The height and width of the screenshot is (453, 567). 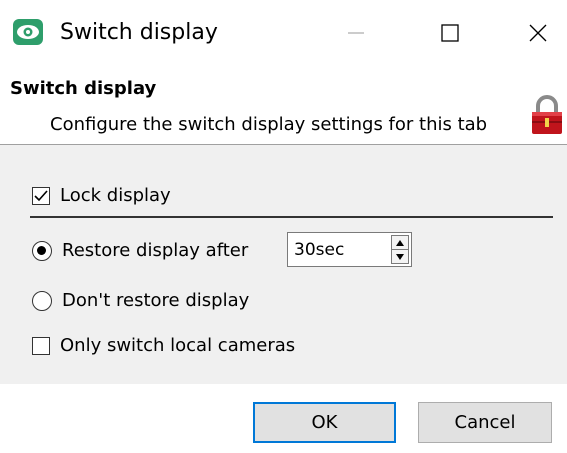 What do you see at coordinates (41, 345) in the screenshot?
I see `only-local-checkbox` at bounding box center [41, 345].